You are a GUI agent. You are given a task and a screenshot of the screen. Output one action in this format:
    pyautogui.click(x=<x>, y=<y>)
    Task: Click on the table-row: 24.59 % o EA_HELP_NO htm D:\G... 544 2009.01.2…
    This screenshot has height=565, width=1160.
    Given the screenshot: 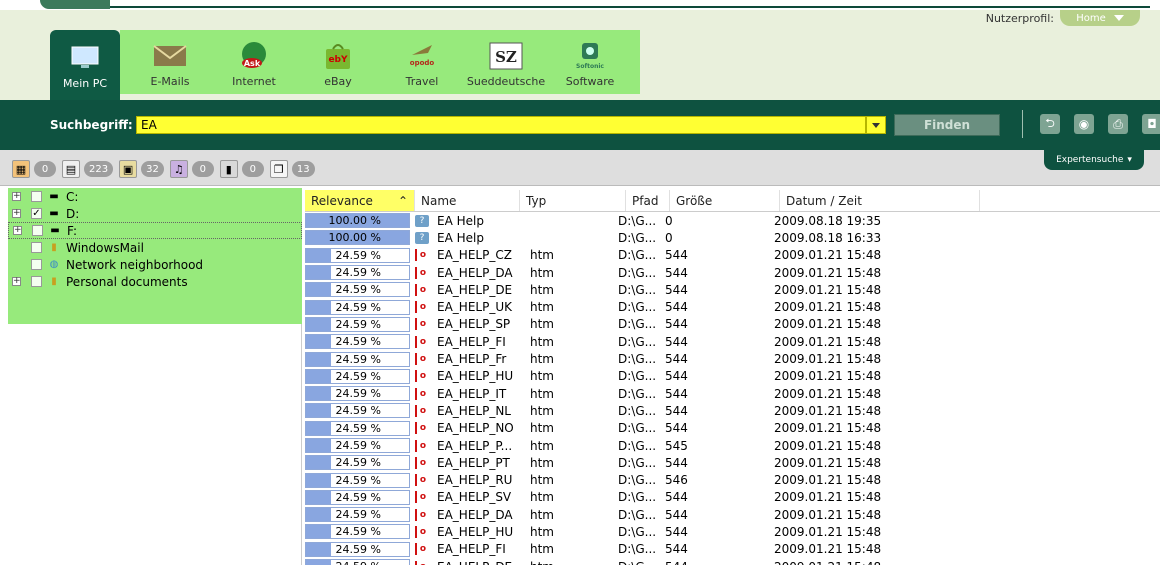 What is the action you would take?
    pyautogui.click(x=732, y=428)
    